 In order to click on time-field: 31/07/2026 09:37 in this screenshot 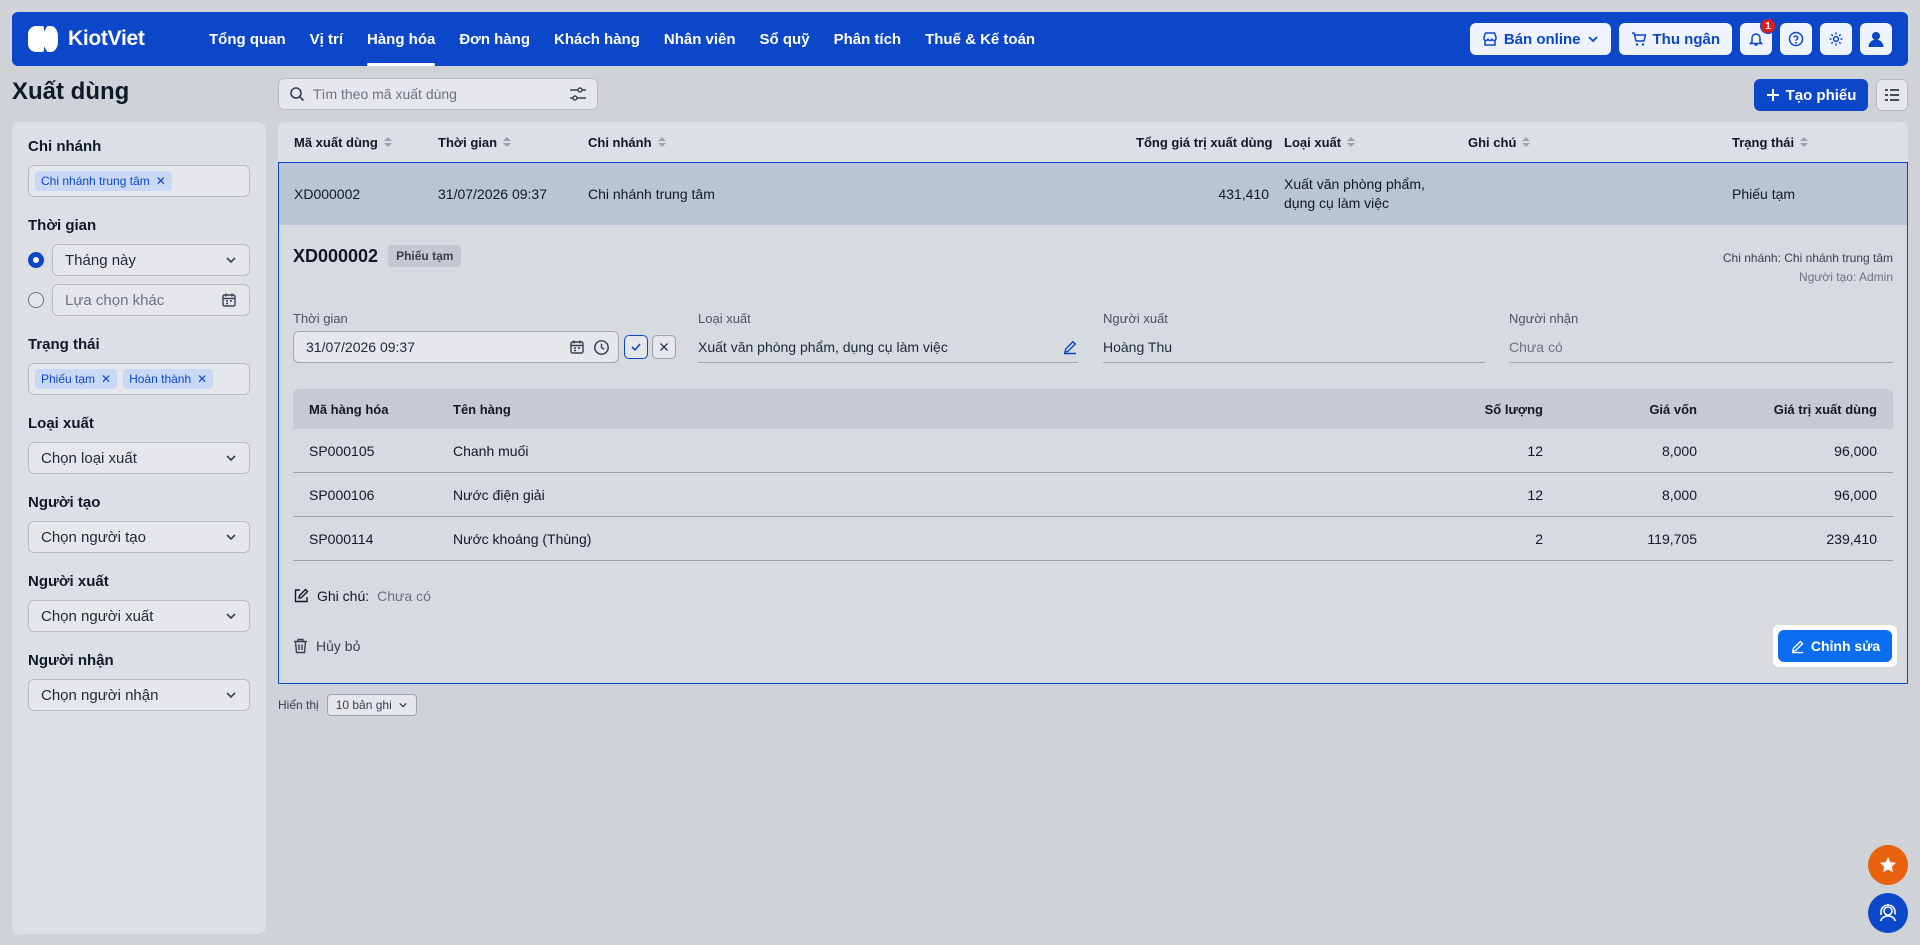, I will do `click(456, 347)`.